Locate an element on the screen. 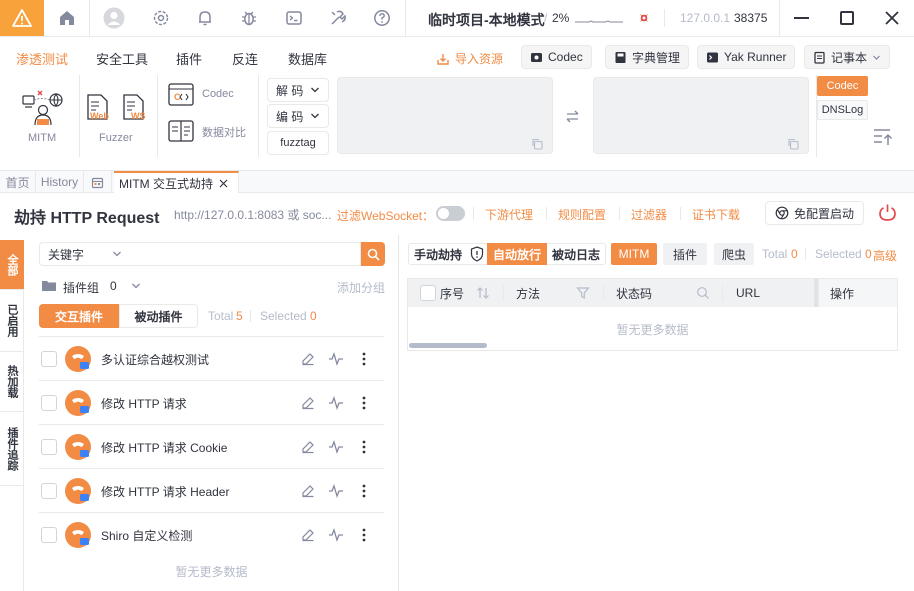  column-header-index: 序号 is located at coordinates (452, 293).